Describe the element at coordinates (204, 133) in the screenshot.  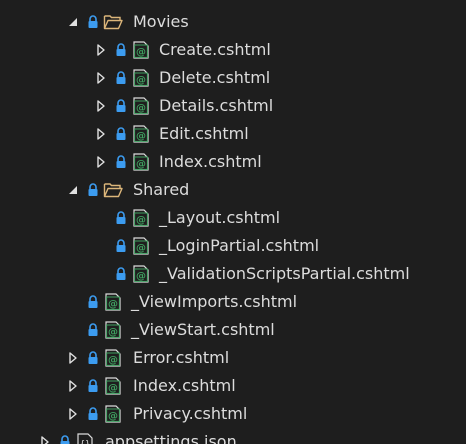
I see `tree-item-label: Edit.cshtml` at that location.